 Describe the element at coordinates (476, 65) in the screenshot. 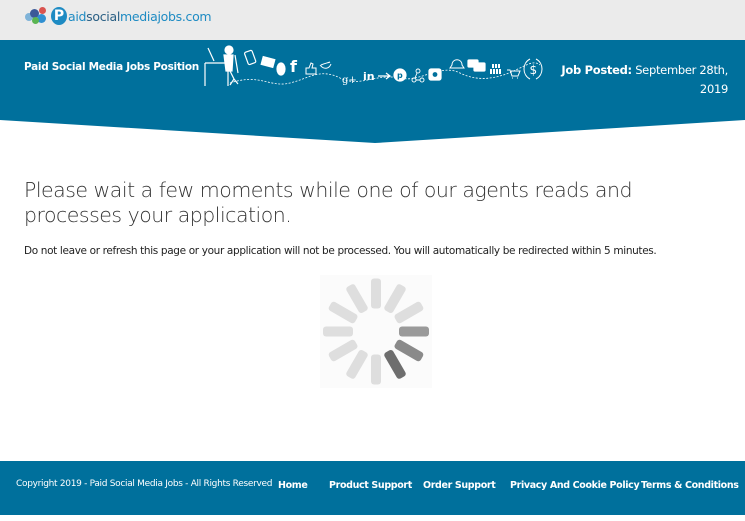

I see `chat-bubbles-icon` at that location.